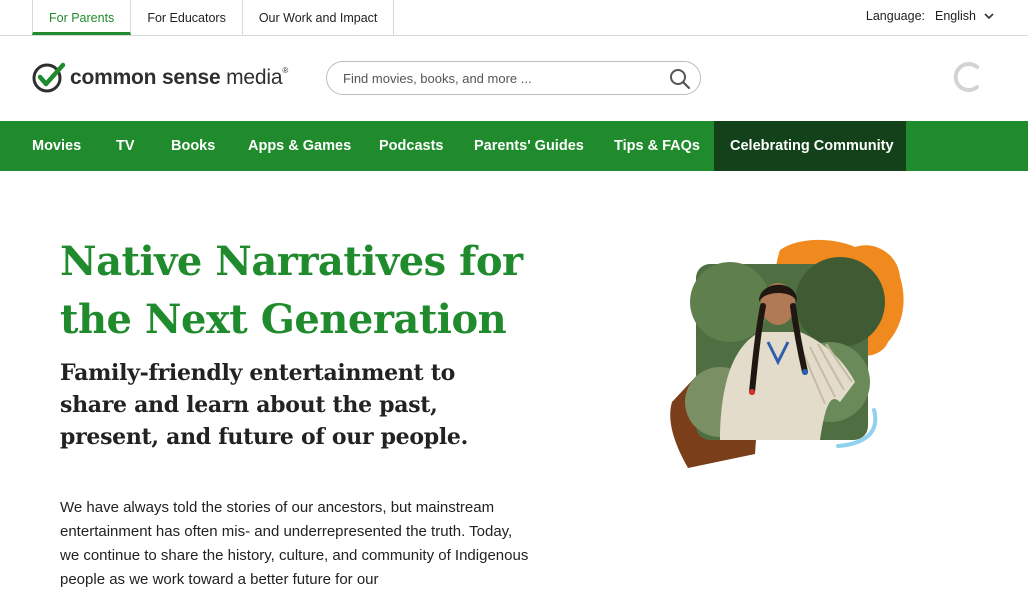  I want to click on hero-illustration, so click(787, 353).